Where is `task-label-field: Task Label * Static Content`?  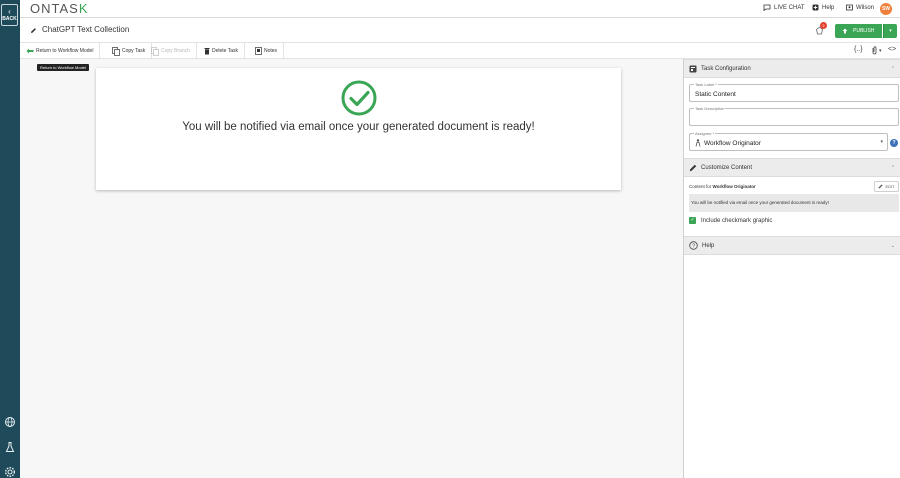 task-label-field: Task Label * Static Content is located at coordinates (794, 92).